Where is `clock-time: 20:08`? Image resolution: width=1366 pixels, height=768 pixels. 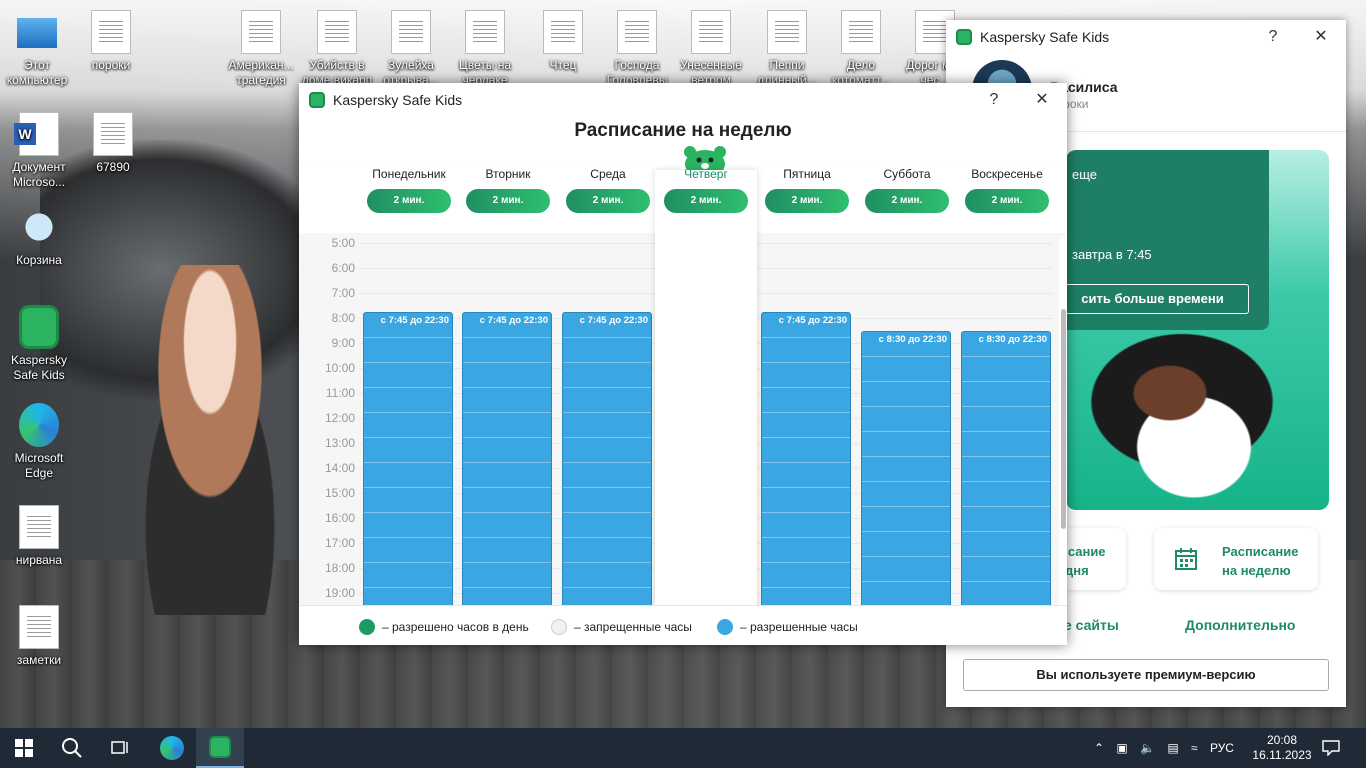 clock-time: 20:08 is located at coordinates (1282, 740).